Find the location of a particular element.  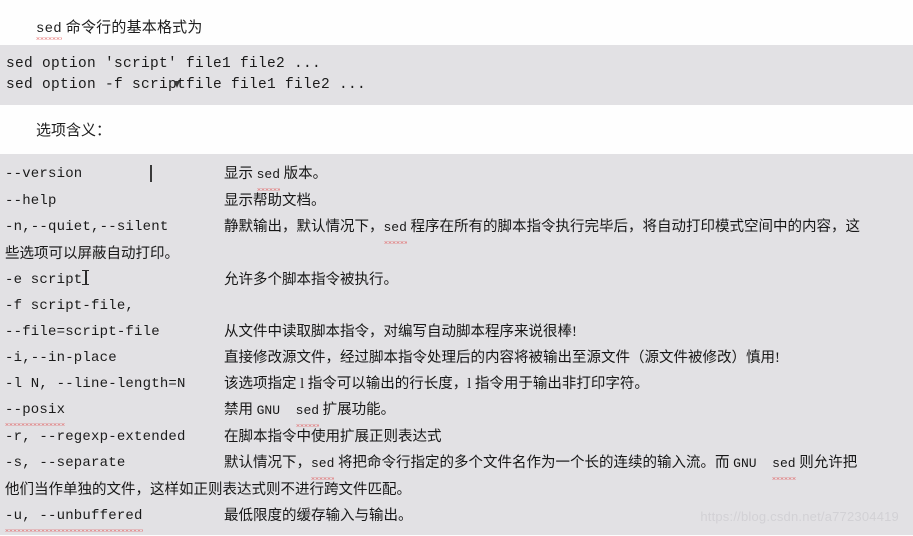

option-name: -s, --separate is located at coordinates (65, 463).